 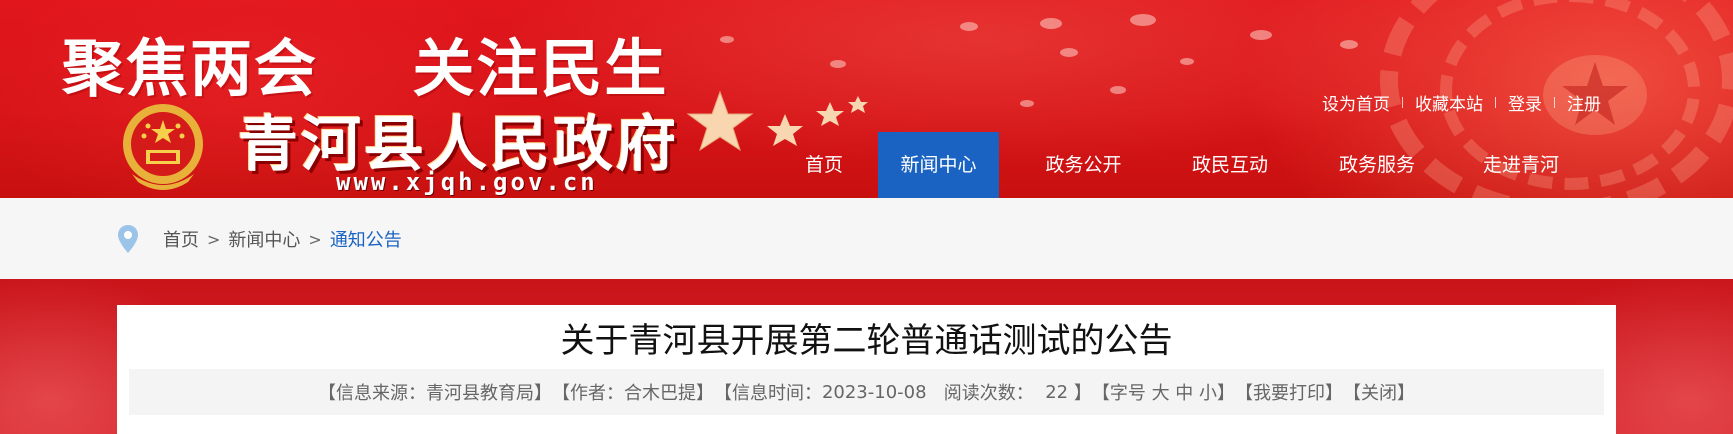 What do you see at coordinates (1379, 392) in the screenshot?
I see `close-button: 【关闭】` at bounding box center [1379, 392].